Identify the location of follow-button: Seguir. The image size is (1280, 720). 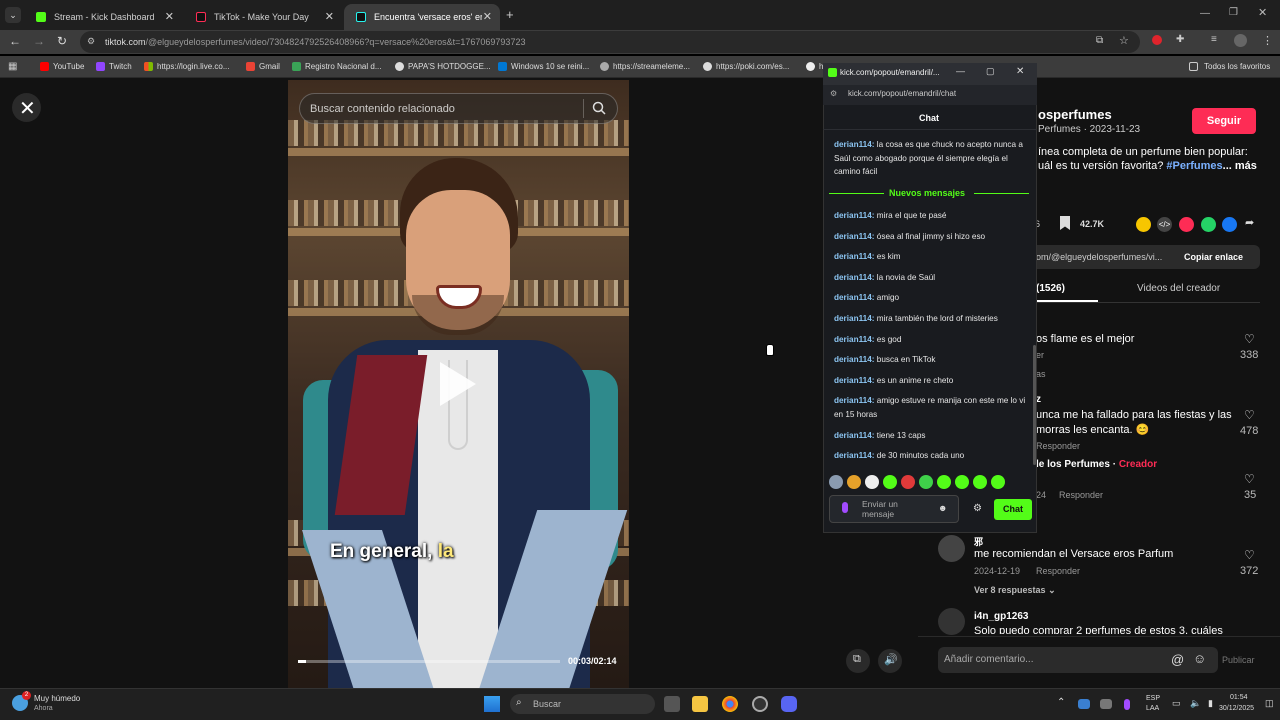
(1224, 121).